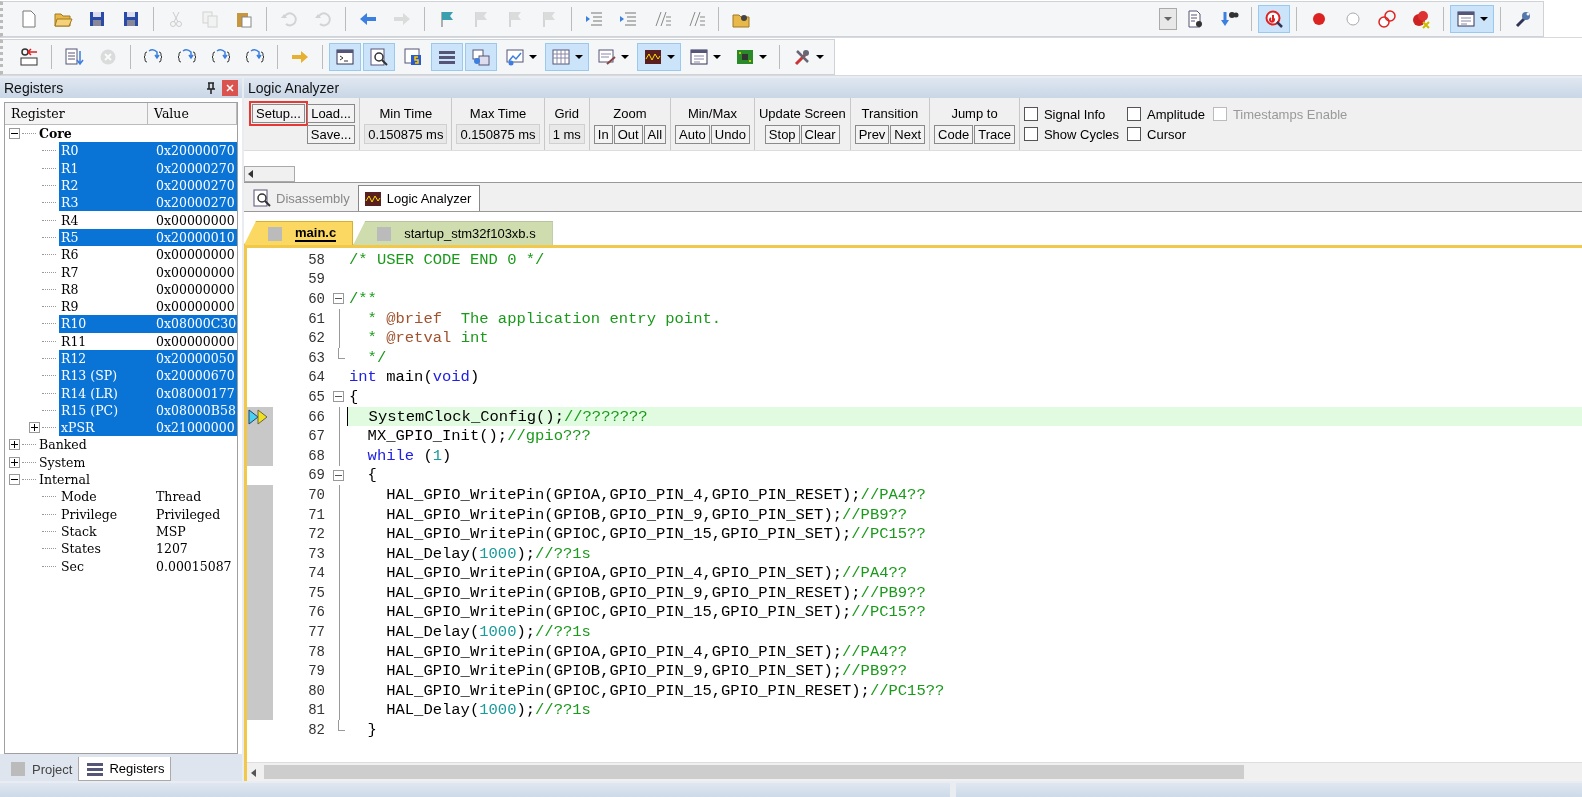  What do you see at coordinates (269, 174) in the screenshot?
I see `scroll-left-button` at bounding box center [269, 174].